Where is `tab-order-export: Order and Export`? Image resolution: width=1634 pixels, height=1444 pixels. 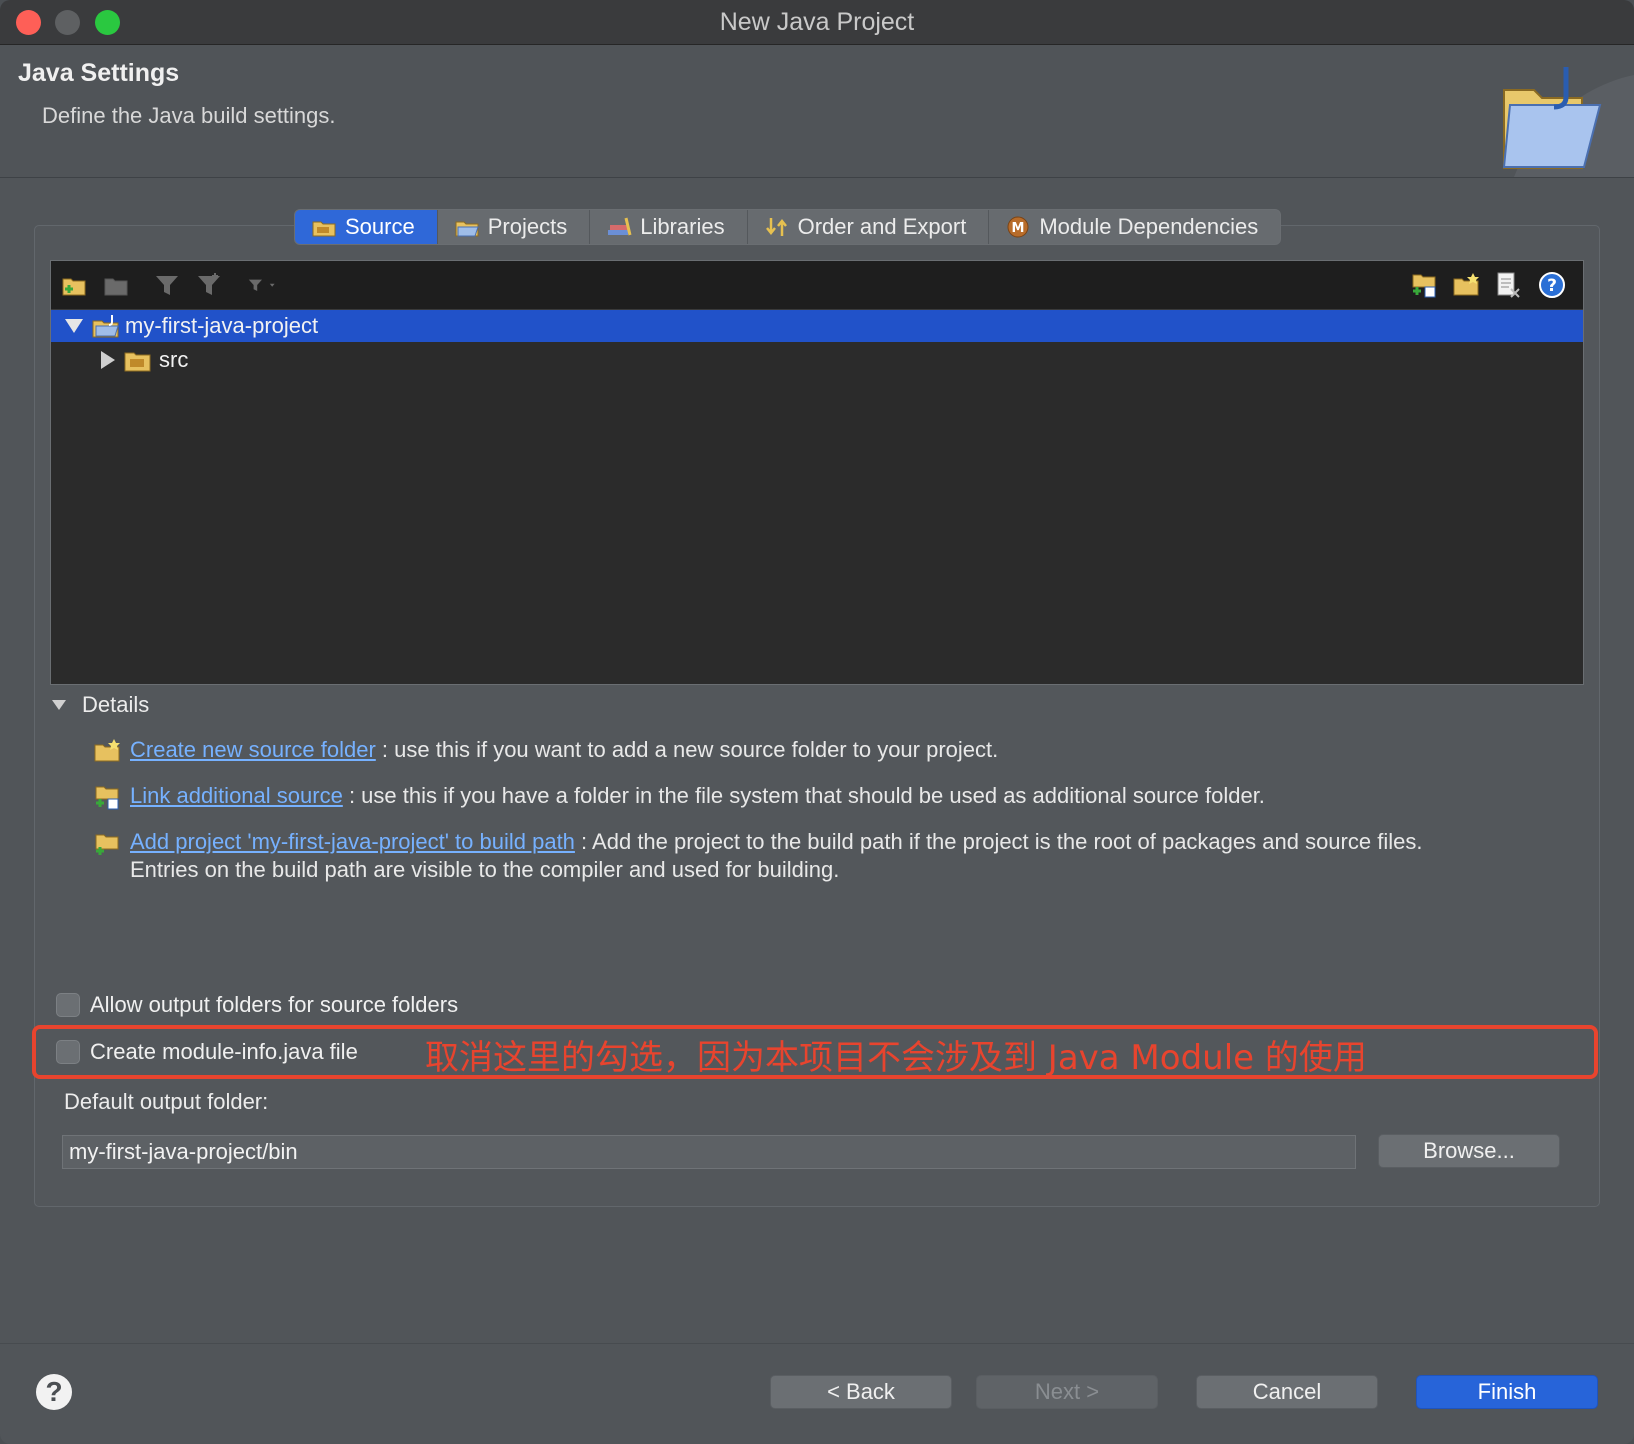 tab-order-export: Order and Export is located at coordinates (868, 227).